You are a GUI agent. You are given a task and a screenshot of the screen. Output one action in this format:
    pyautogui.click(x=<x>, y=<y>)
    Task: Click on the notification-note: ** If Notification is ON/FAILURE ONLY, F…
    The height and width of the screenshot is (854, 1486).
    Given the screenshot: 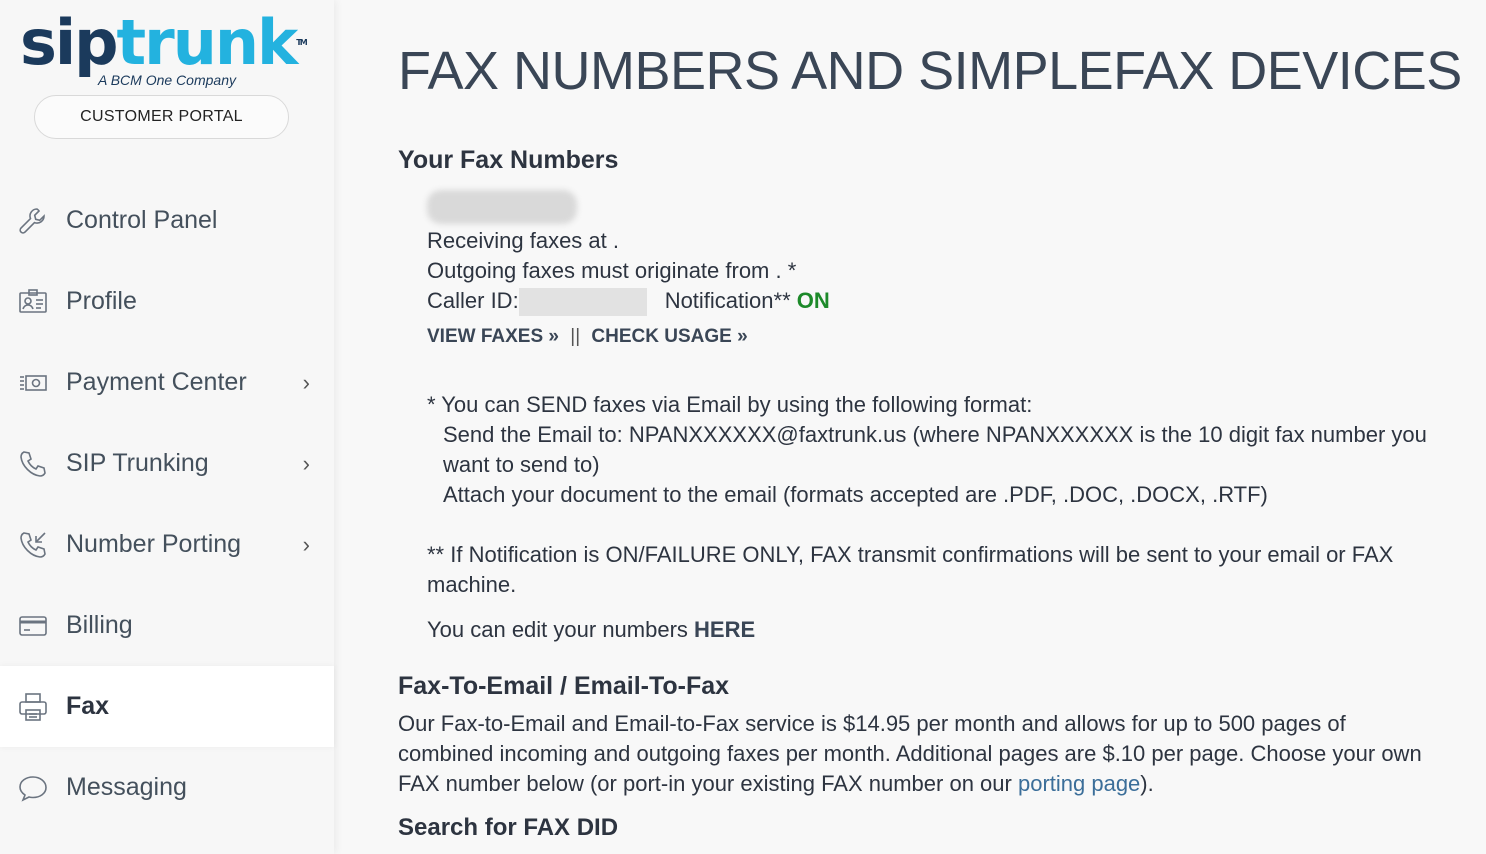 What is the action you would take?
    pyautogui.click(x=947, y=570)
    